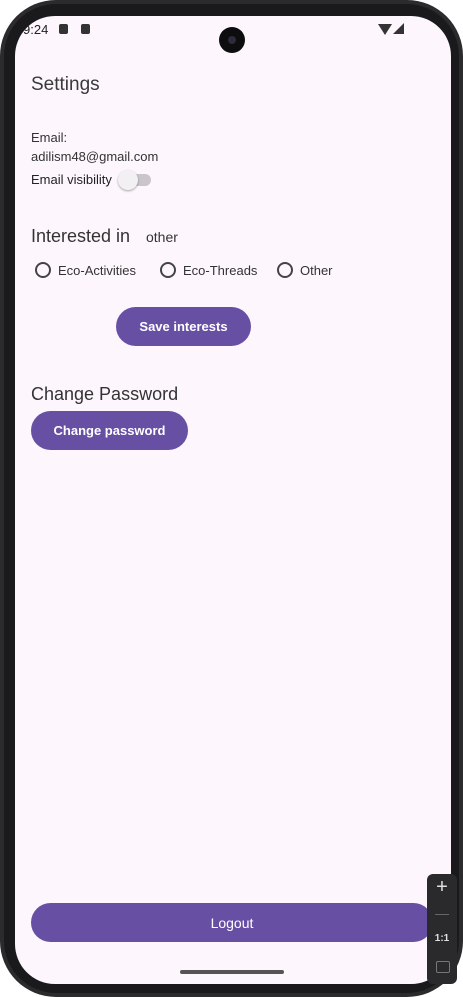 Image resolution: width=463 pixels, height=997 pixels. Describe the element at coordinates (95, 156) in the screenshot. I see `email-value: adilism48@gmail.com` at that location.